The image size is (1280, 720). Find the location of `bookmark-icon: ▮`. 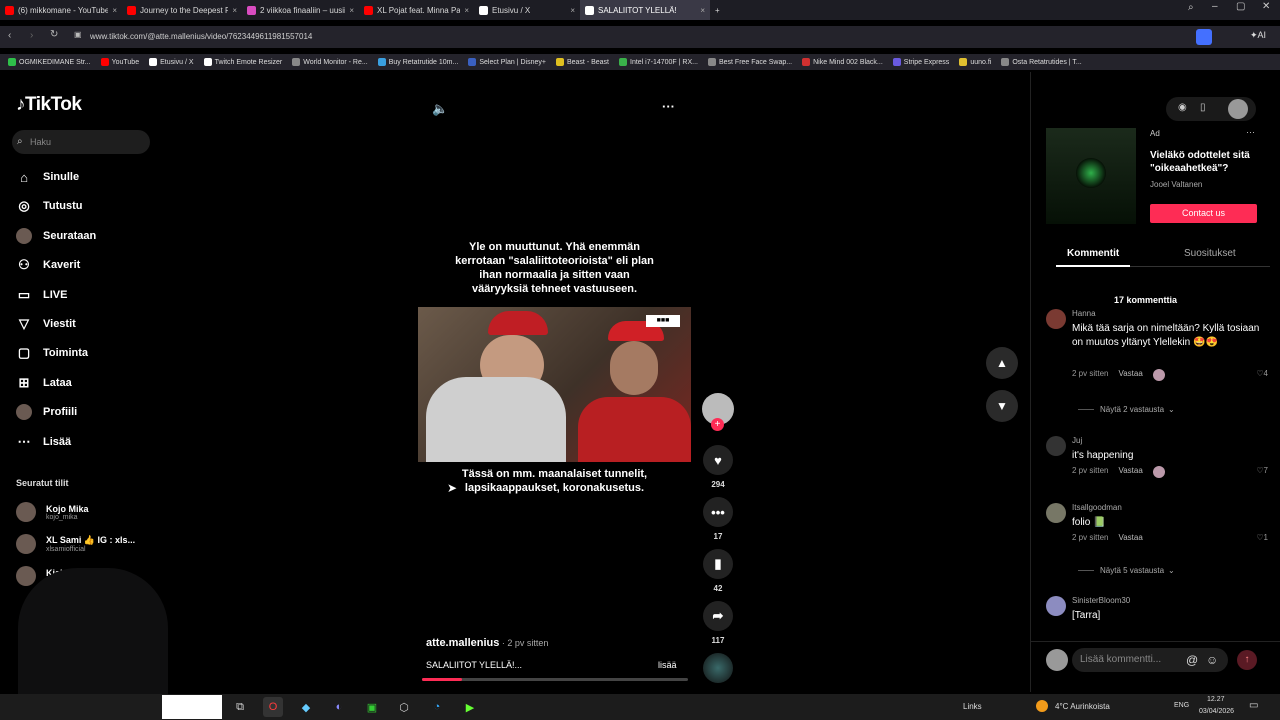

bookmark-icon: ▮ is located at coordinates (718, 564).